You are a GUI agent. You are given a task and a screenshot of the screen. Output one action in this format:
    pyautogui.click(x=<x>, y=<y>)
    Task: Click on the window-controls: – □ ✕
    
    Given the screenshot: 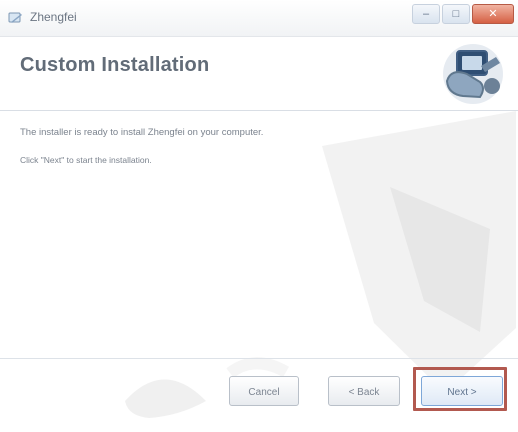 What is the action you would take?
    pyautogui.click(x=463, y=16)
    